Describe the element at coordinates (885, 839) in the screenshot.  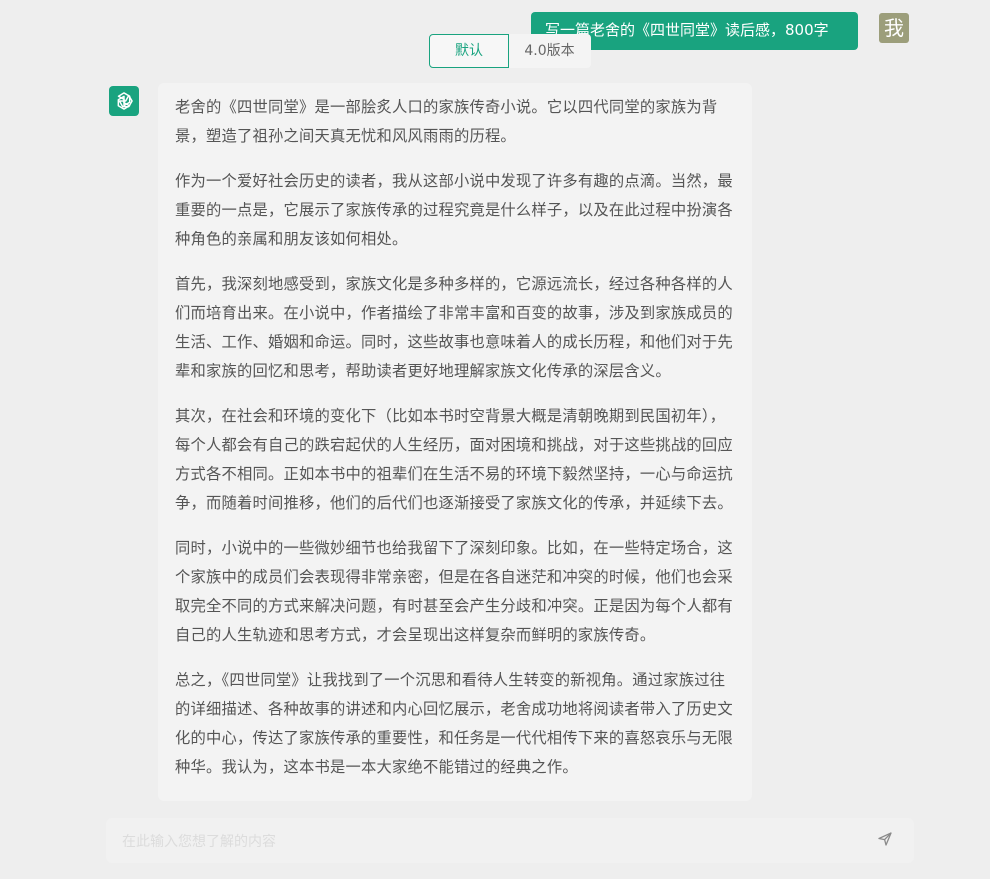
I see `send-icon` at that location.